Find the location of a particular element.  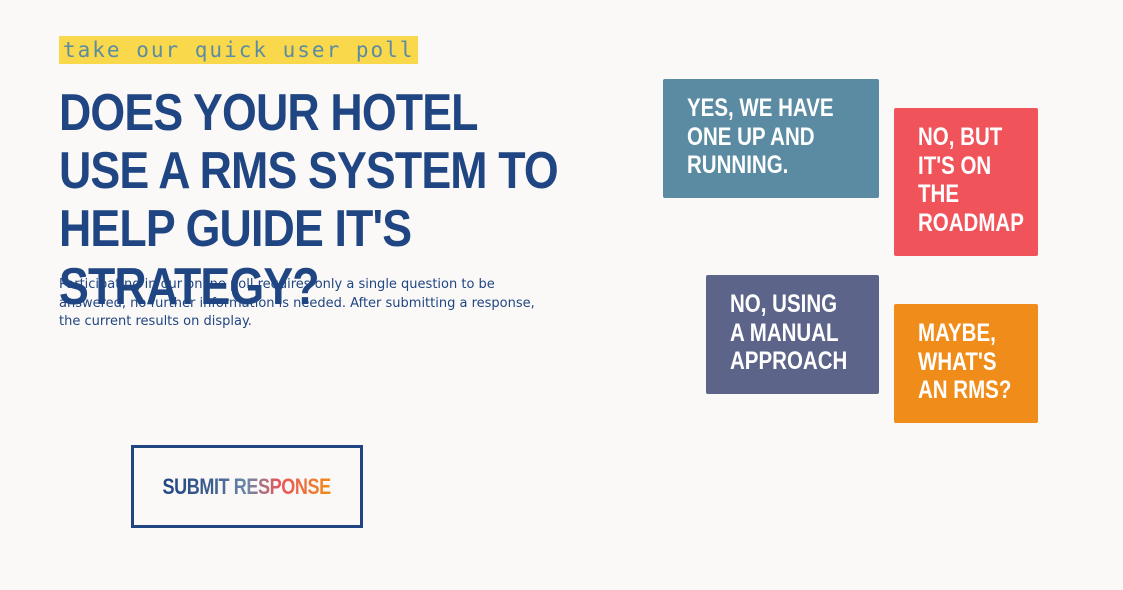

submit-response-button: Submit Response is located at coordinates (247, 486).